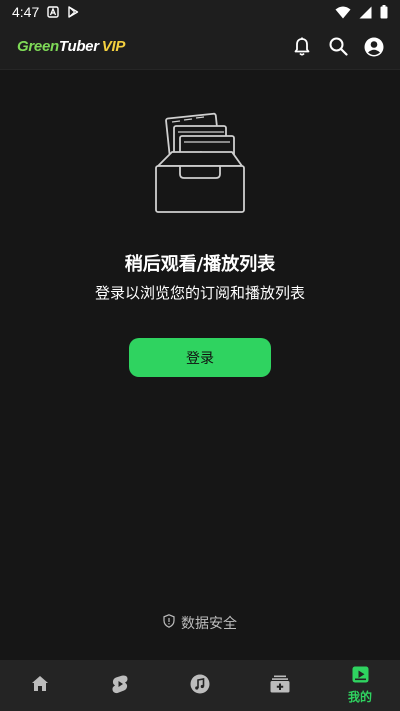 The width and height of the screenshot is (400, 711). Describe the element at coordinates (200, 12) in the screenshot. I see `status-bar: 4:47` at that location.